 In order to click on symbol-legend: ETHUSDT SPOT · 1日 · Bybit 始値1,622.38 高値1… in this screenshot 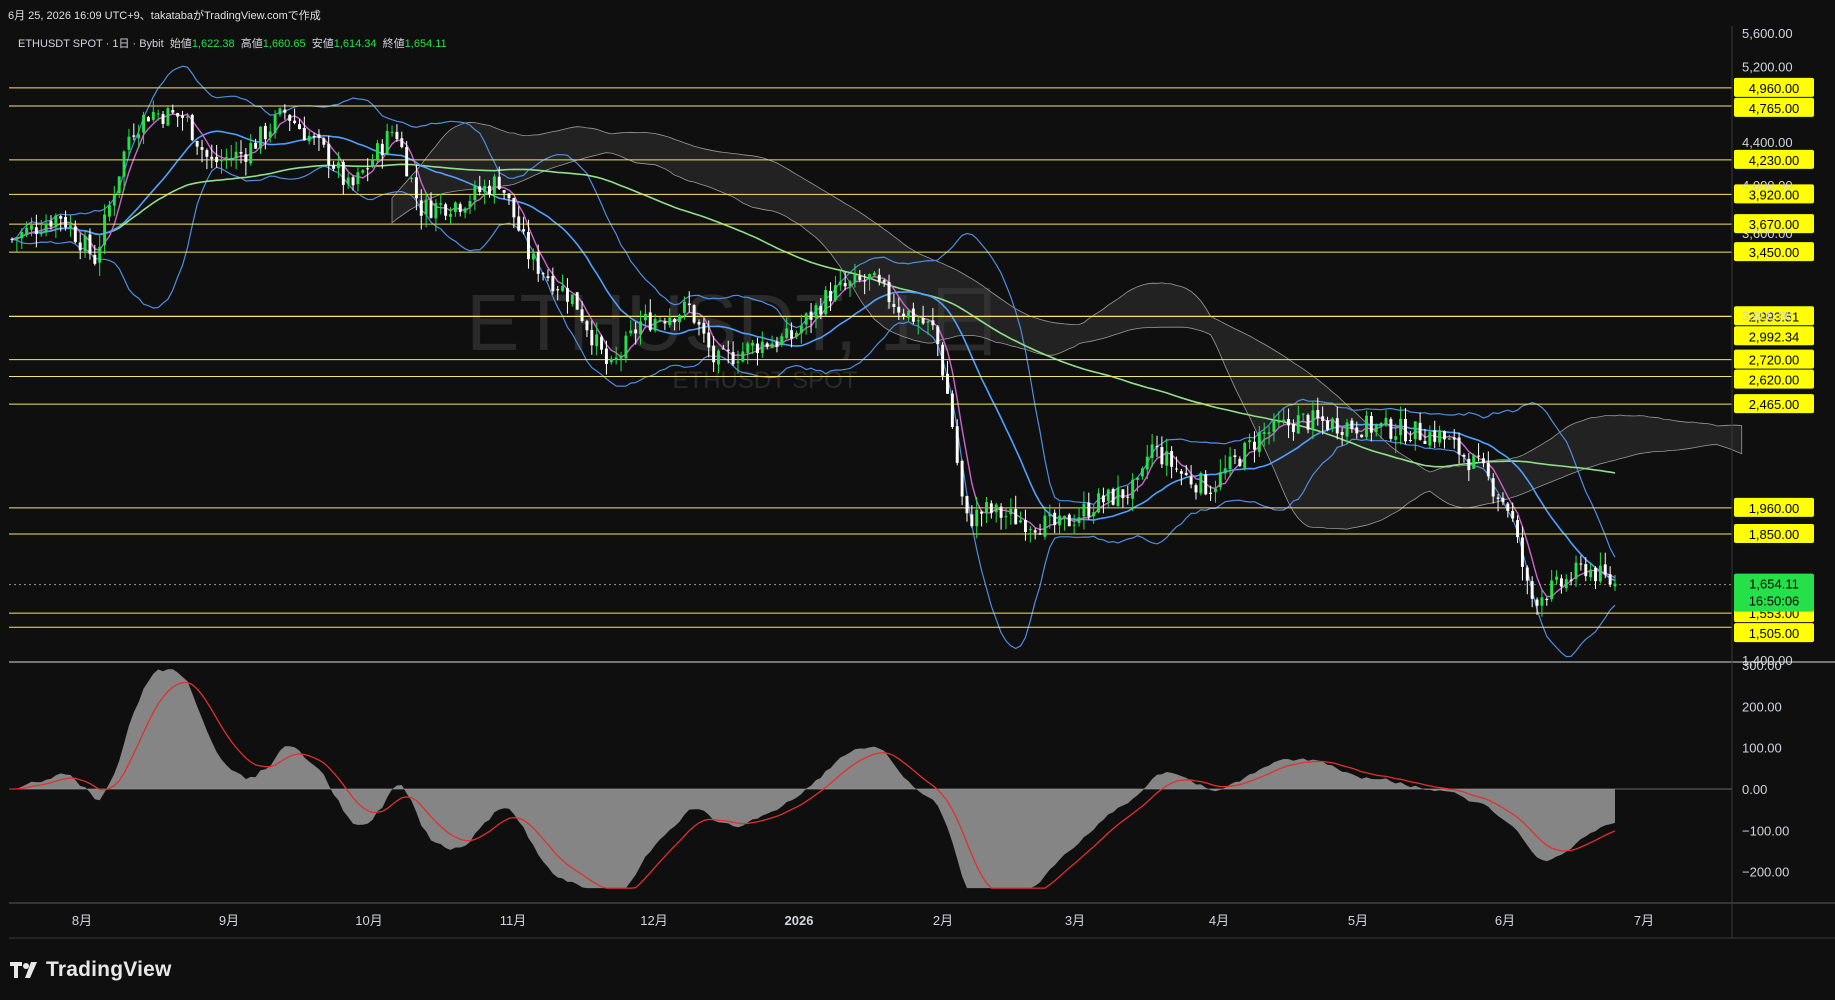, I will do `click(232, 43)`.